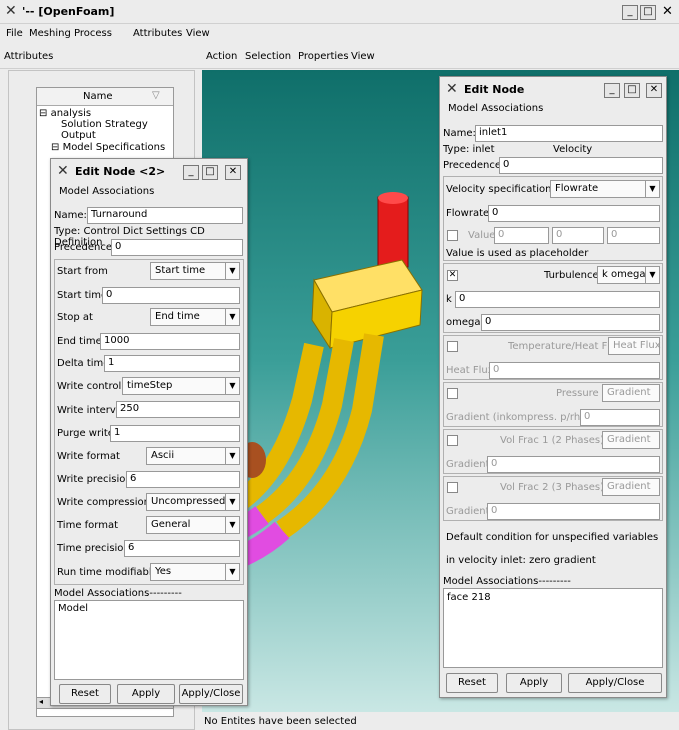 This screenshot has width=679, height=730. Describe the element at coordinates (14, 33) in the screenshot. I see `menu-file: File` at that location.